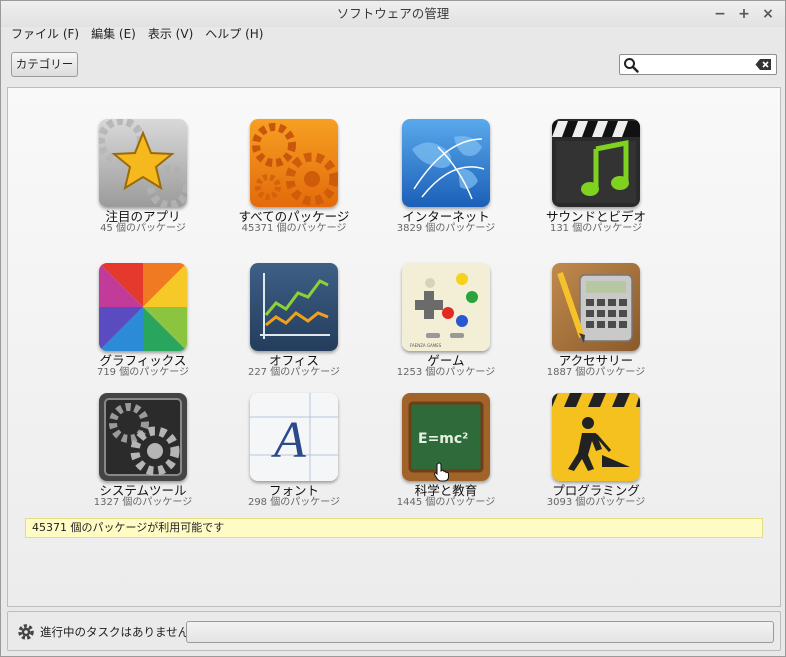 This screenshot has width=786, height=657. Describe the element at coordinates (446, 502) in the screenshot. I see `category-count: 1445 個のパッケージ` at that location.